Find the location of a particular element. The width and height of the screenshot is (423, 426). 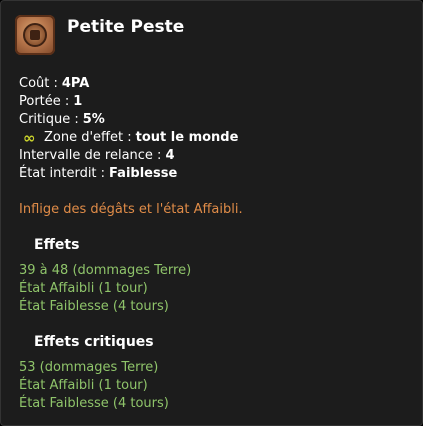

stat-forbidden-state-value: Faiblesse is located at coordinates (143, 173).